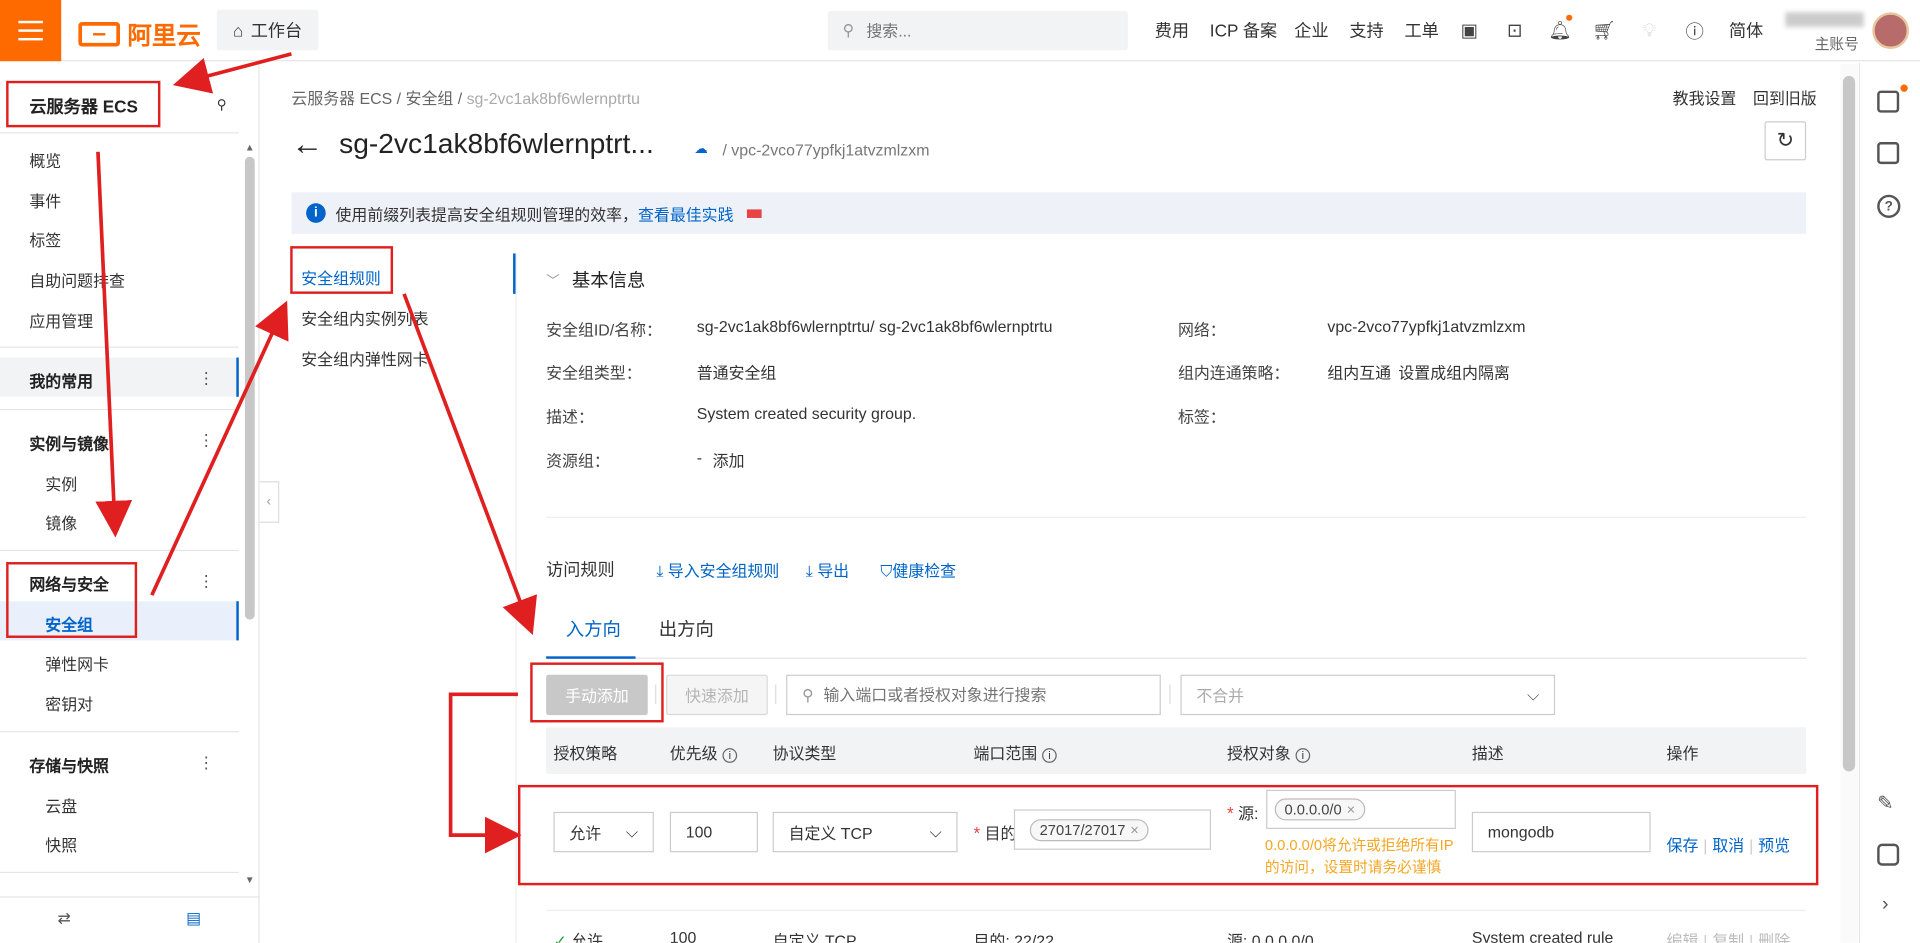  What do you see at coordinates (1426, 326) in the screenshot?
I see `network-value: vpc-2vco77ypfkj1atvzmlzxm` at bounding box center [1426, 326].